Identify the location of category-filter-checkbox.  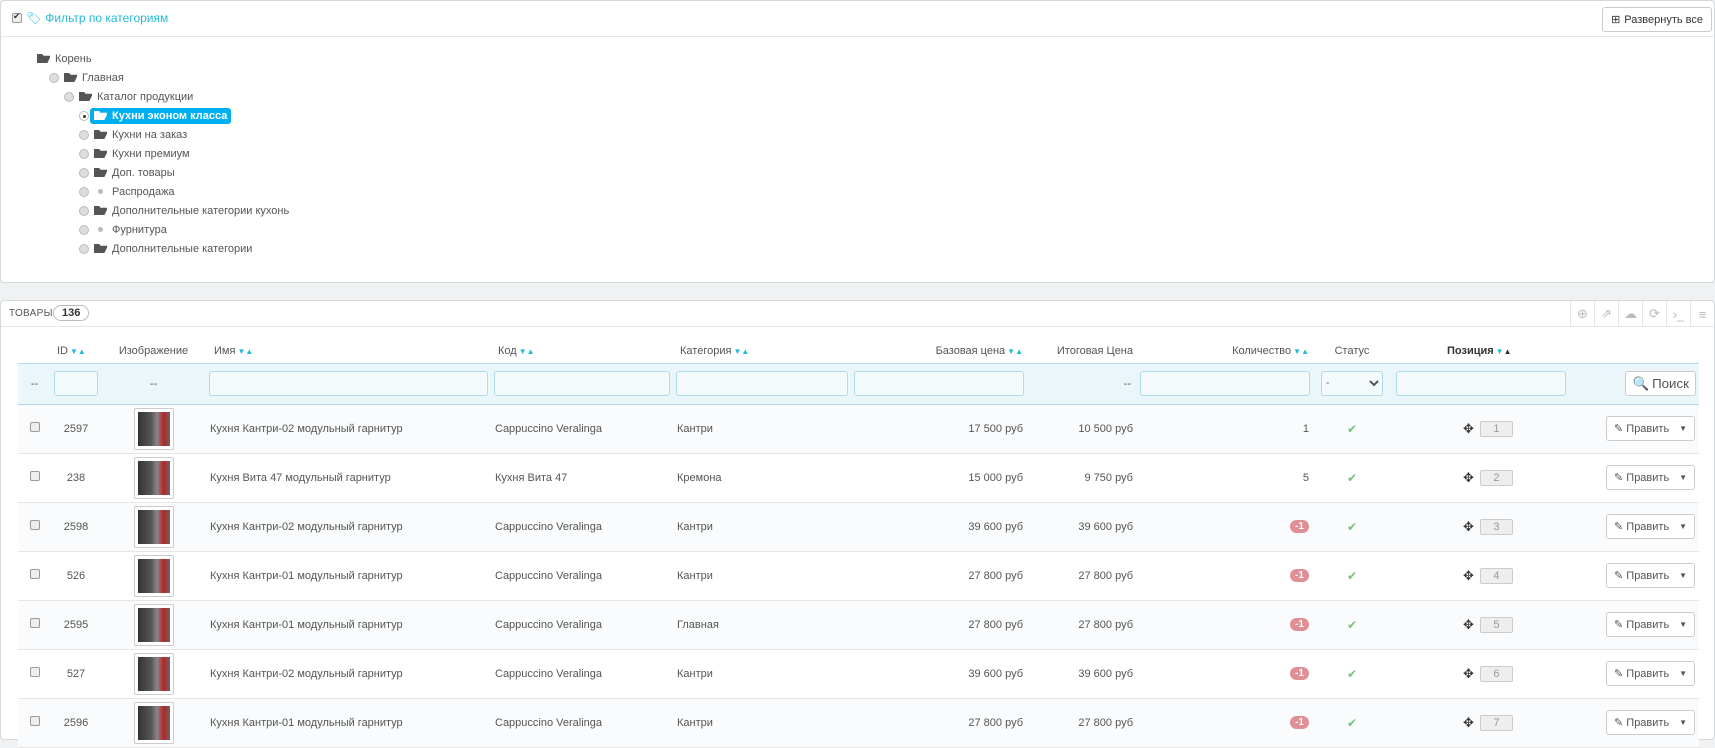
(17, 17).